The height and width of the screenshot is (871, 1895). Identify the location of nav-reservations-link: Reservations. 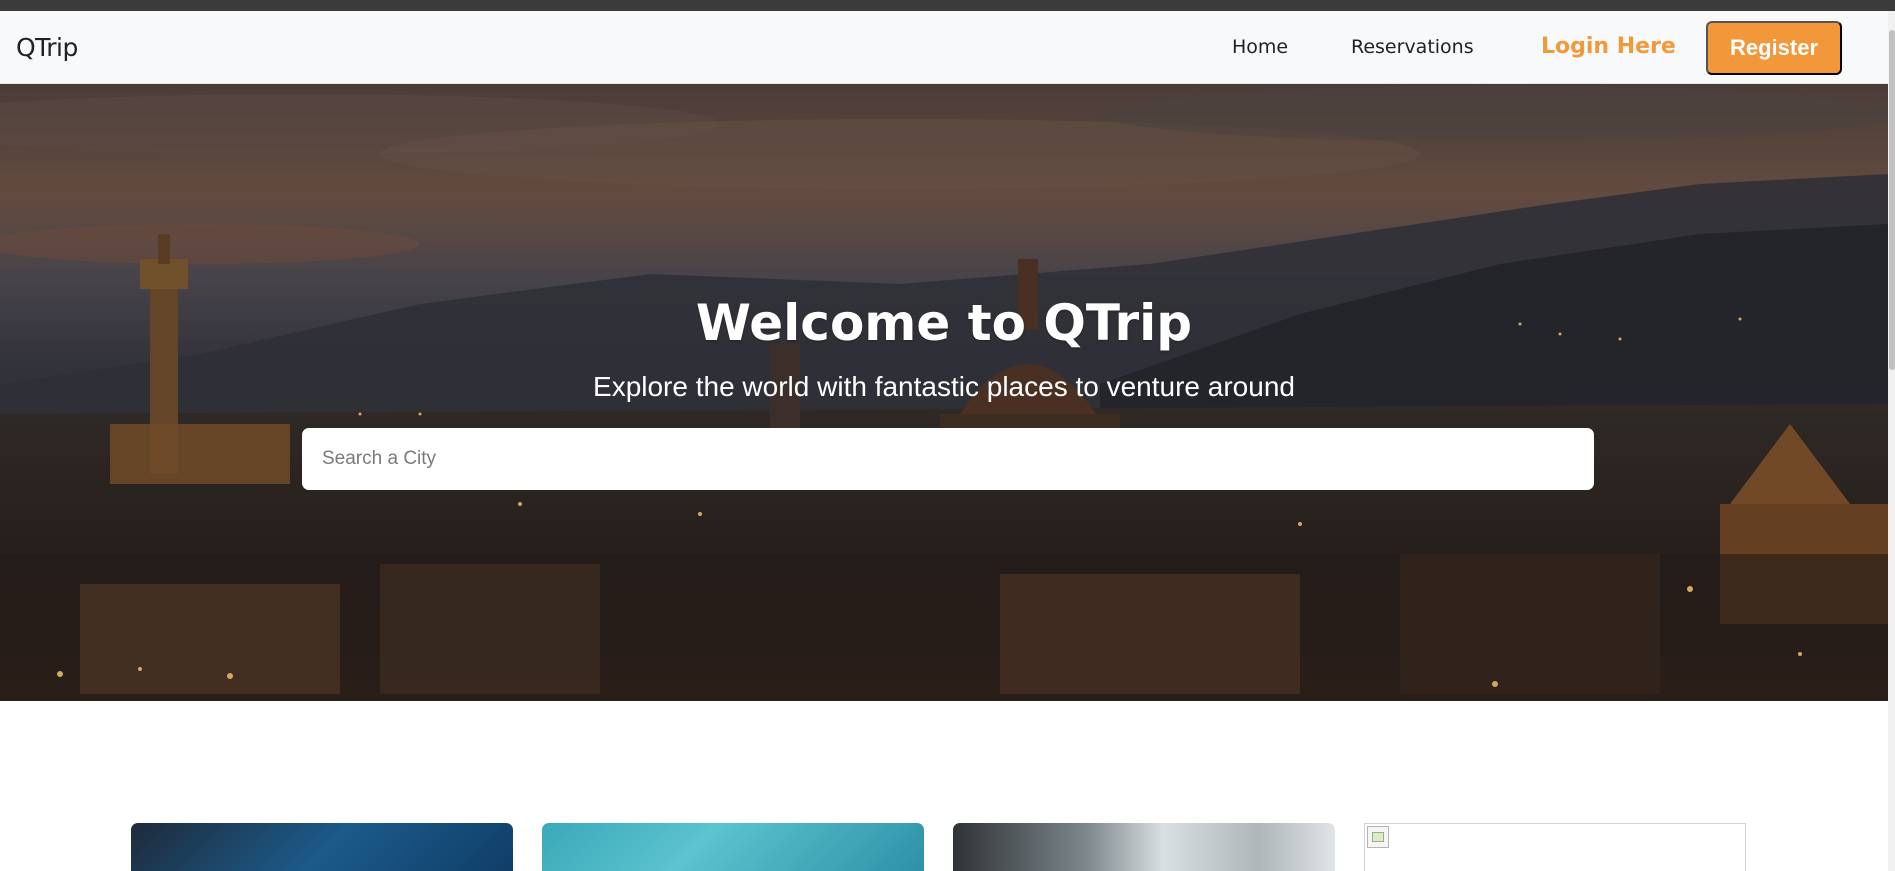
(1412, 47).